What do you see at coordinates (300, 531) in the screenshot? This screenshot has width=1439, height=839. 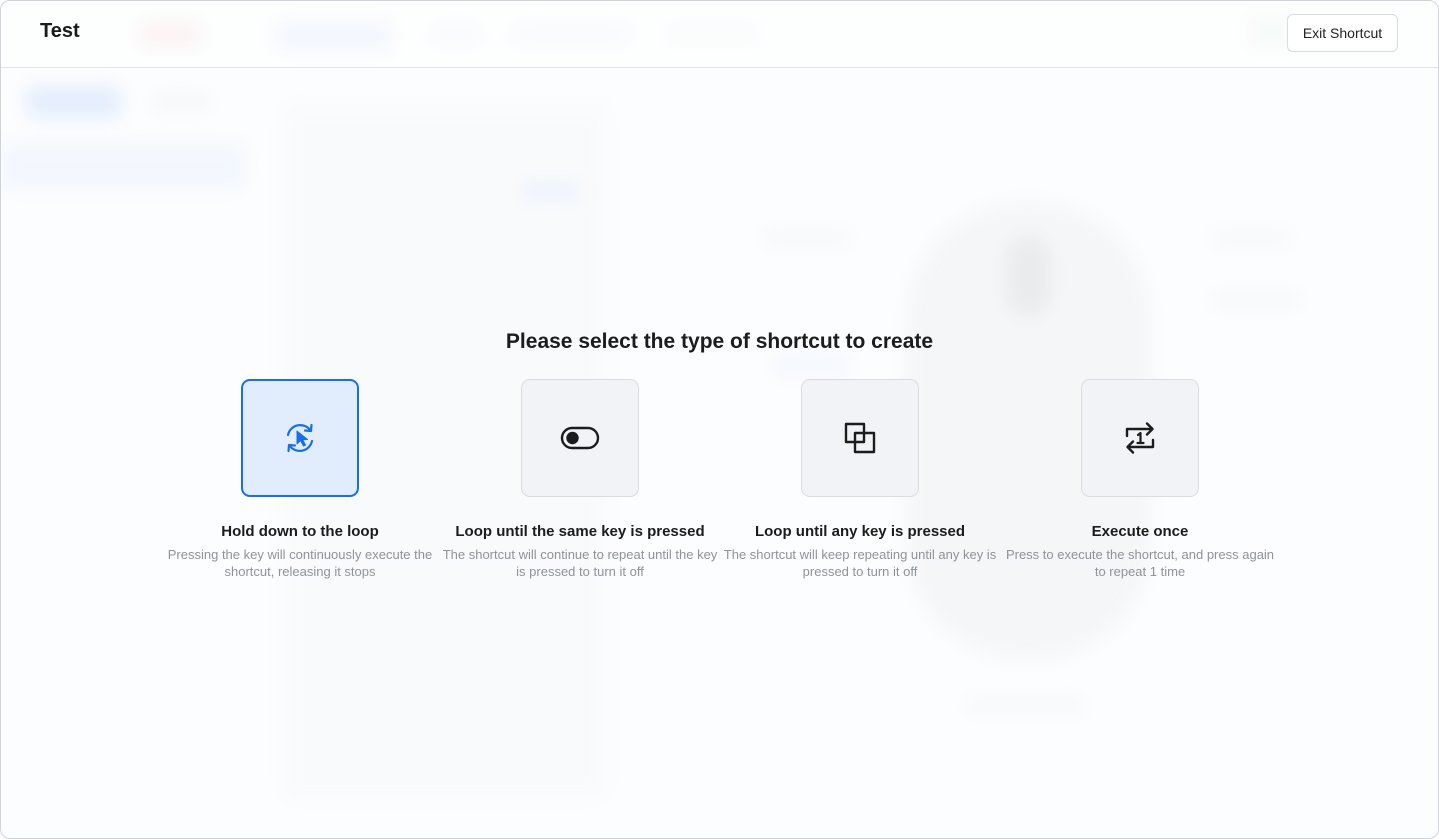 I see `option-label: Hold down to the loop` at bounding box center [300, 531].